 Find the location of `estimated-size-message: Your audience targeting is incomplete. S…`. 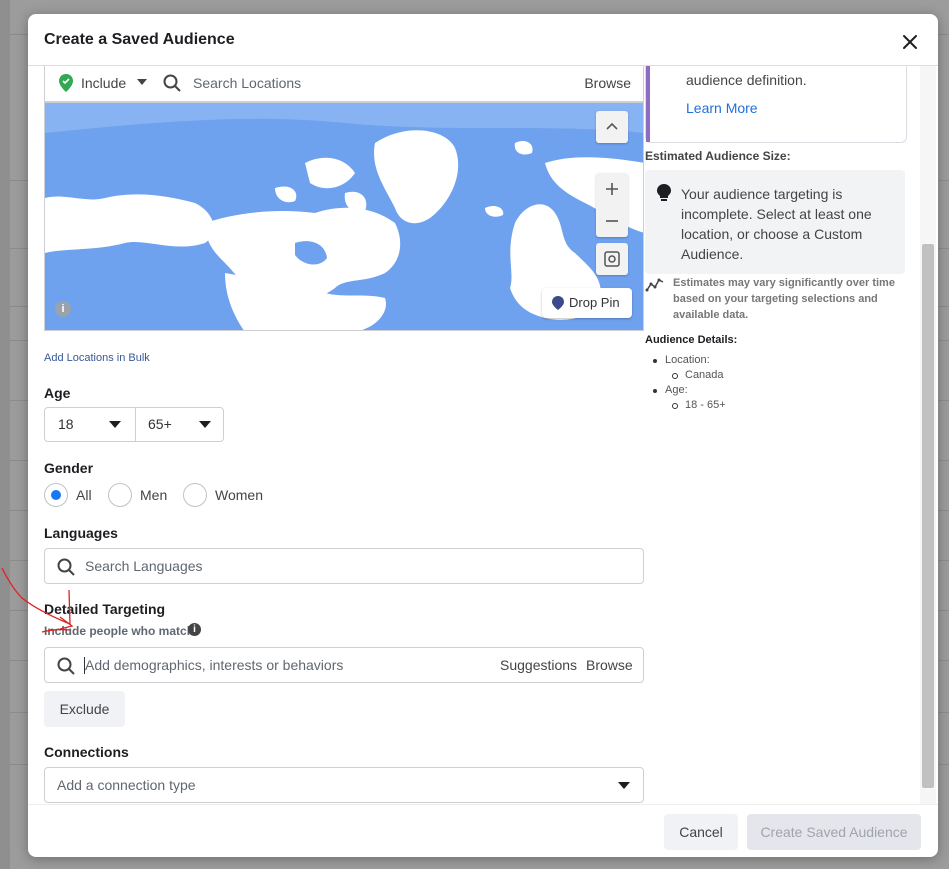

estimated-size-message: Your audience targeting is incomplete. S… is located at coordinates (776, 224).